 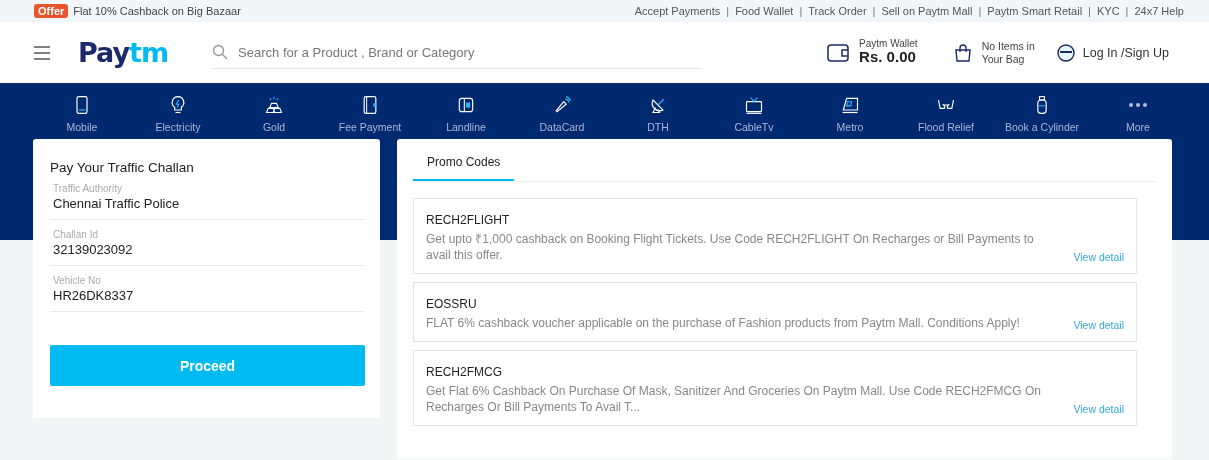 I want to click on category-button: Landline, so click(x=466, y=114).